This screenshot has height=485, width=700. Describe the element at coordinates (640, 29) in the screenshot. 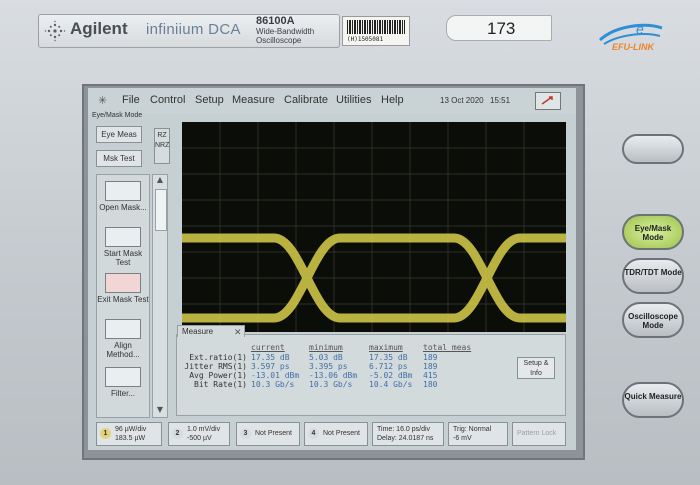

I see `svg-text: e` at that location.